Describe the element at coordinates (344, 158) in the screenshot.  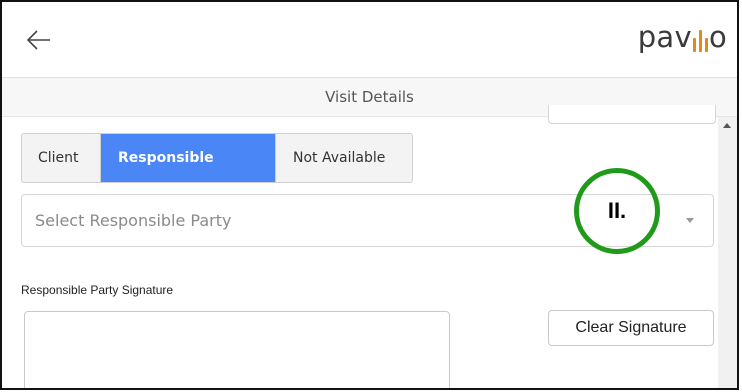
I see `segment-not-available: Not Available` at that location.